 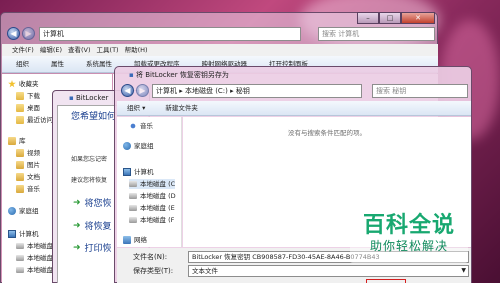 I want to click on nav-item-label: 最近访问, so click(x=40, y=120).